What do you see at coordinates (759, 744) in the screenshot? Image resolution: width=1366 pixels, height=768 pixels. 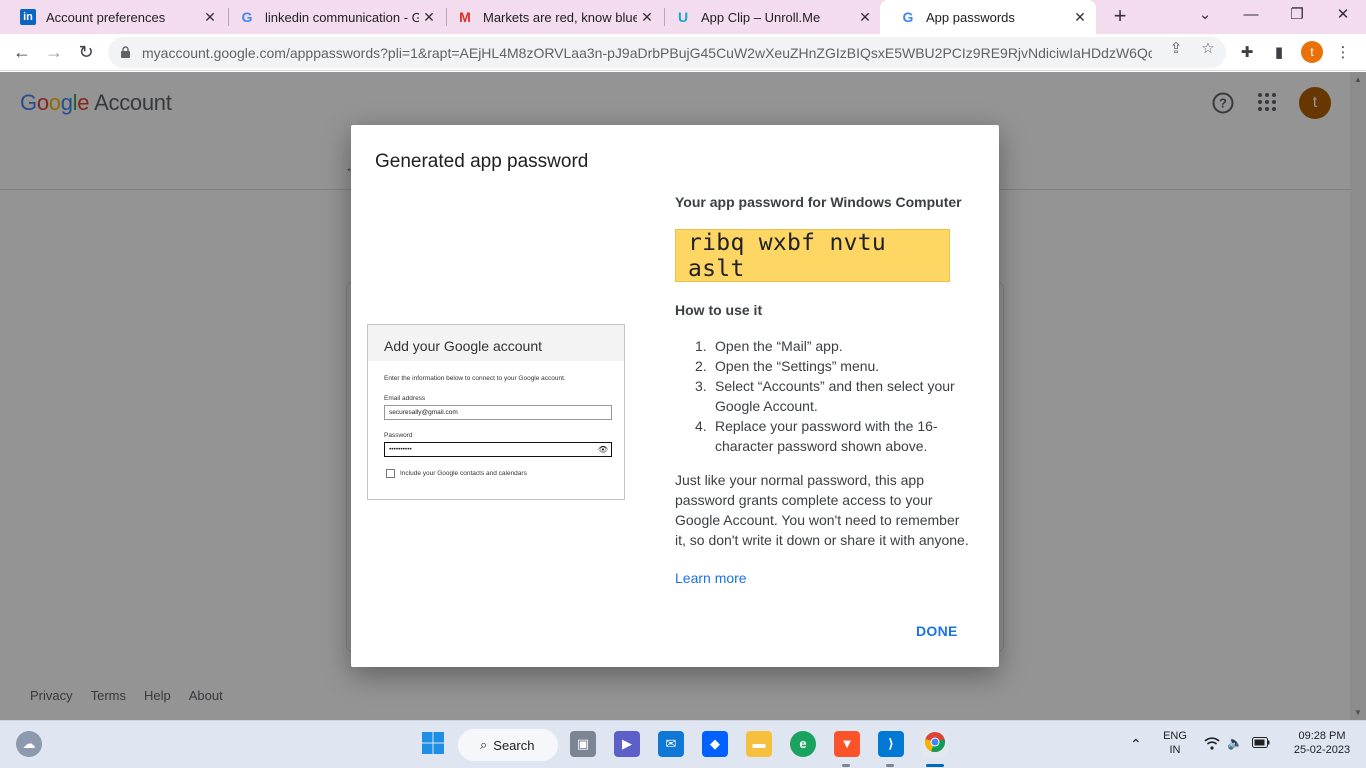 I see `file-explorer-icon: ▬` at bounding box center [759, 744].